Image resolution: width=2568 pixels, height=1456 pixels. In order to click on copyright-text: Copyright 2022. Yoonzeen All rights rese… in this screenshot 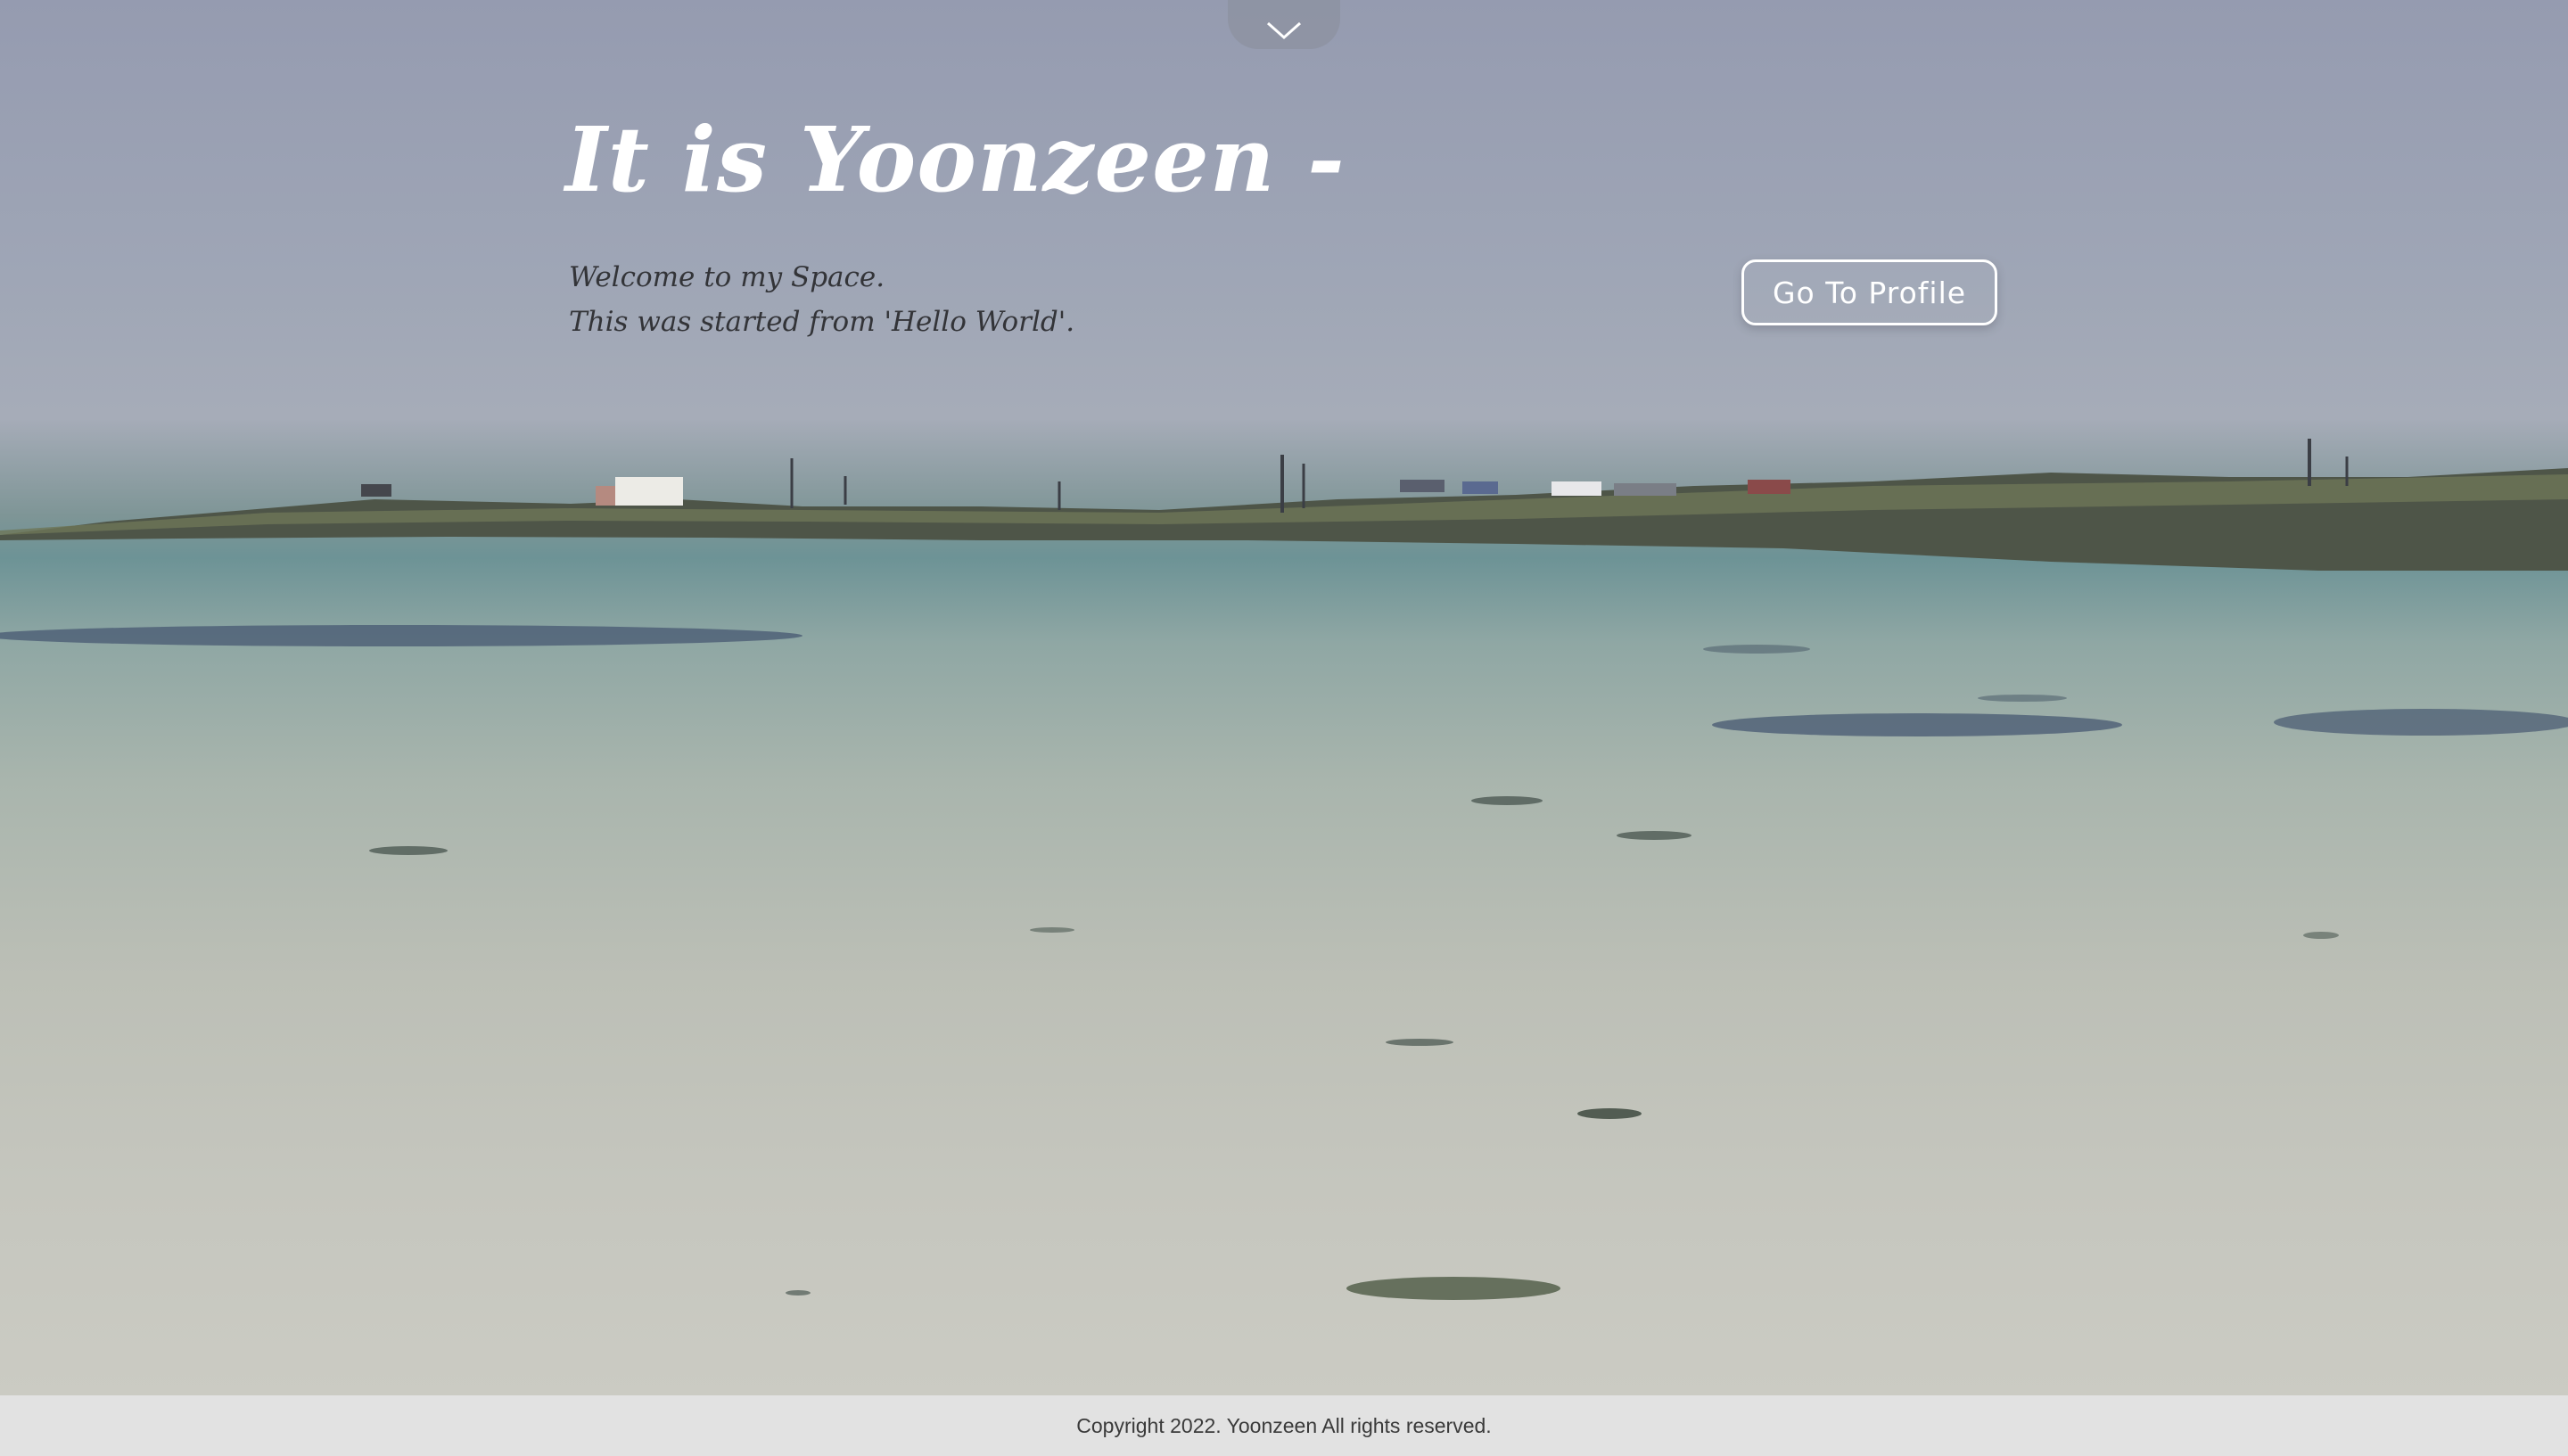, I will do `click(1284, 1425)`.